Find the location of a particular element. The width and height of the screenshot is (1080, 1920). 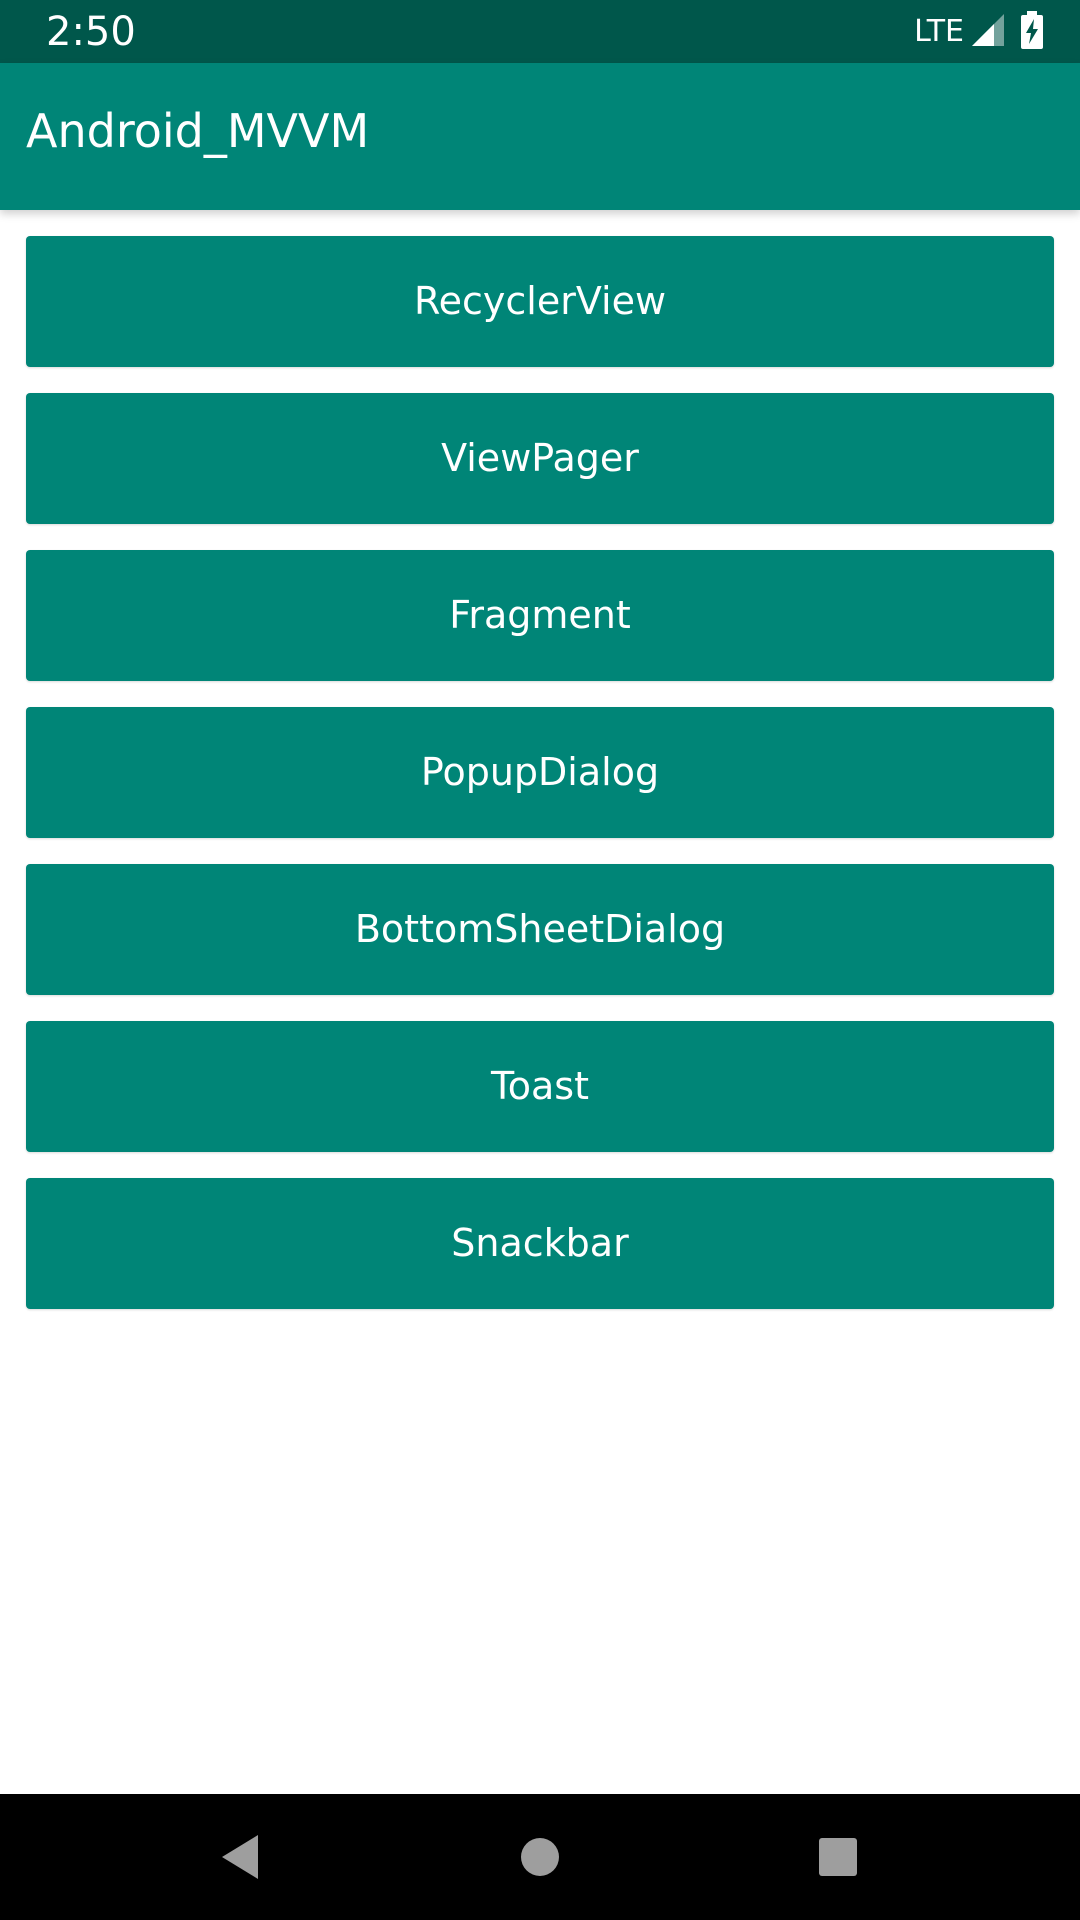

battery-charging-icon is located at coordinates (1032, 32).